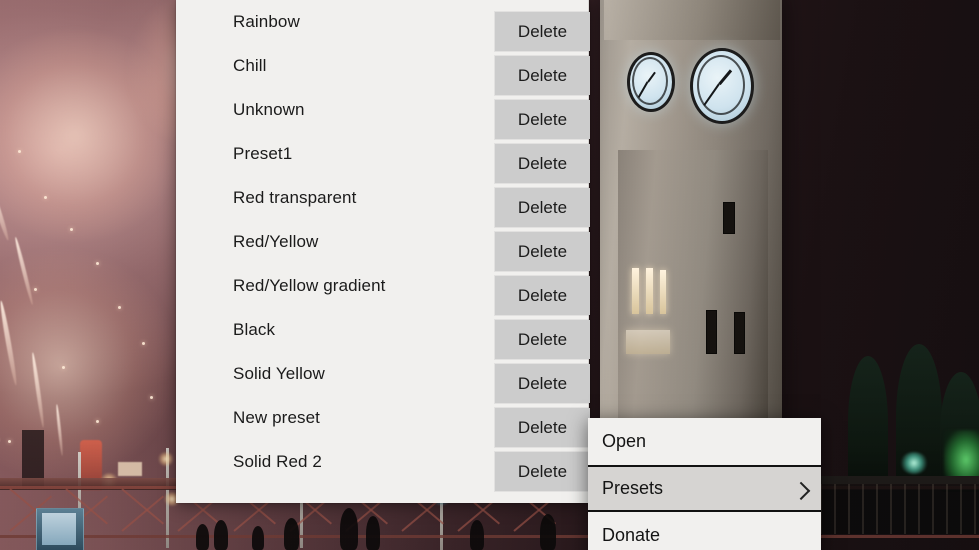 This screenshot has width=979, height=550. Describe the element at coordinates (631, 535) in the screenshot. I see `context-menu-item-label: Donate` at that location.